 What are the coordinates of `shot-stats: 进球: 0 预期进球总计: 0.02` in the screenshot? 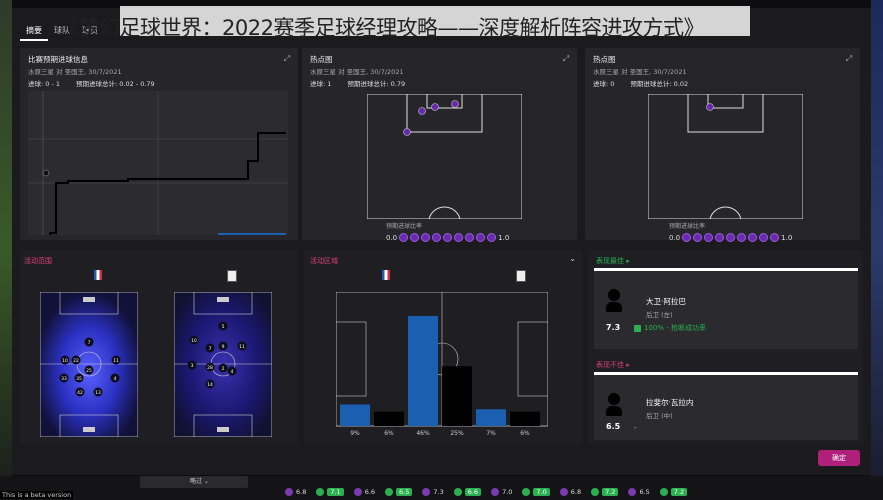 It's located at (640, 83).